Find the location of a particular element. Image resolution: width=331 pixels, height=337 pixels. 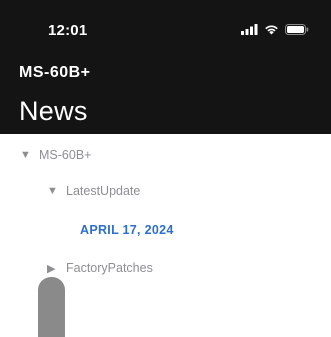

device-name: MS-60B+ is located at coordinates (55, 72).